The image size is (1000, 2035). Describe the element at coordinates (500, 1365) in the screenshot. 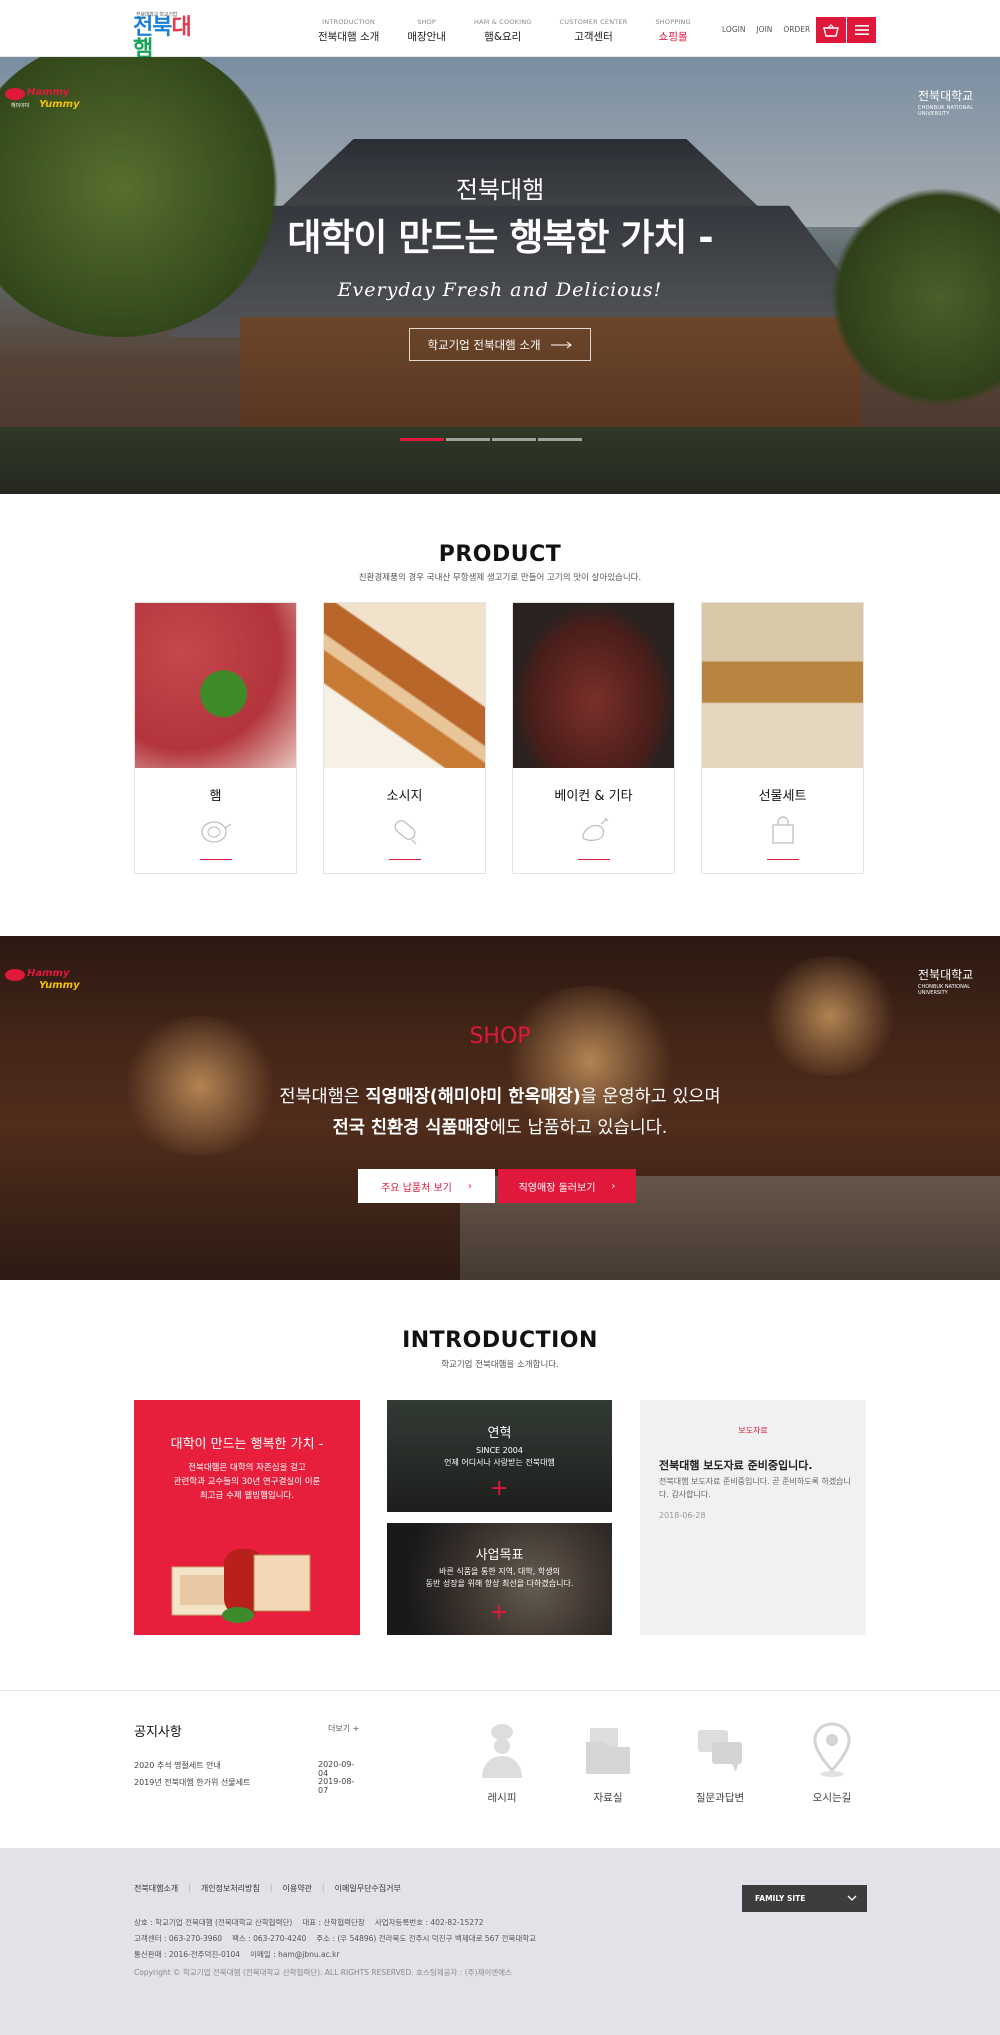

I see `intro-section-subtitle: 학교기업 전북대햄을 소개합니다.` at that location.